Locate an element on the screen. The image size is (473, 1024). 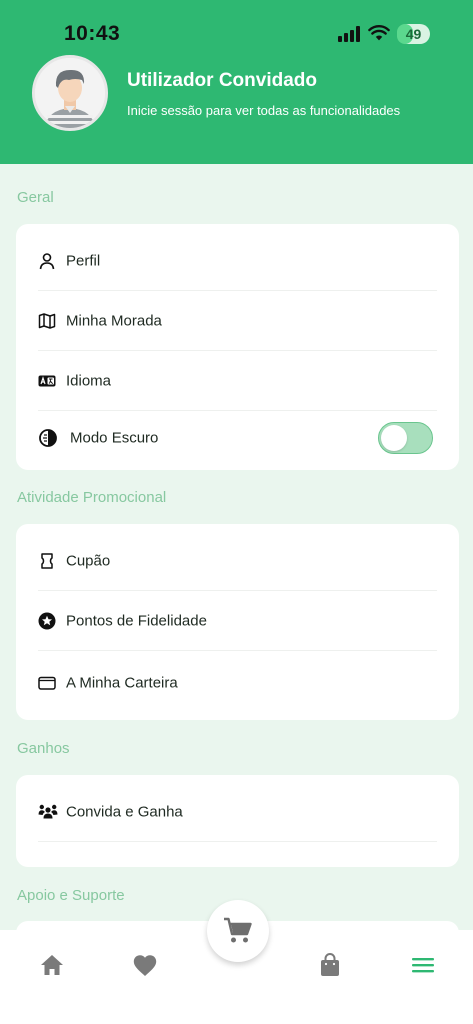
menu-item-invite-earn: Convida e Ganha is located at coordinates (237, 812).